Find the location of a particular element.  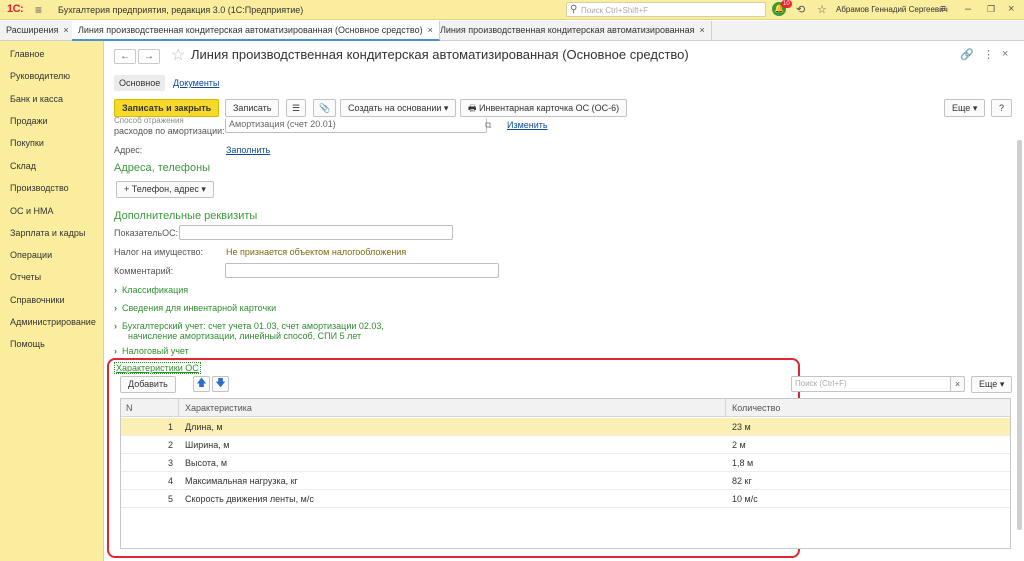

comment-field is located at coordinates (362, 270).